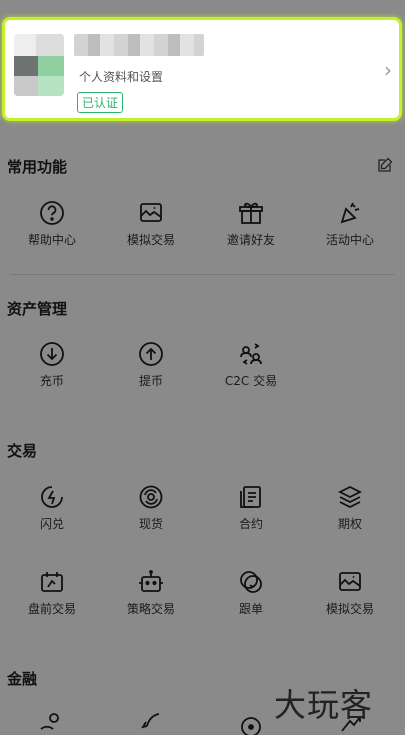 This screenshot has width=405, height=735. Describe the element at coordinates (250, 524) in the screenshot. I see `futures-label: 合约` at that location.